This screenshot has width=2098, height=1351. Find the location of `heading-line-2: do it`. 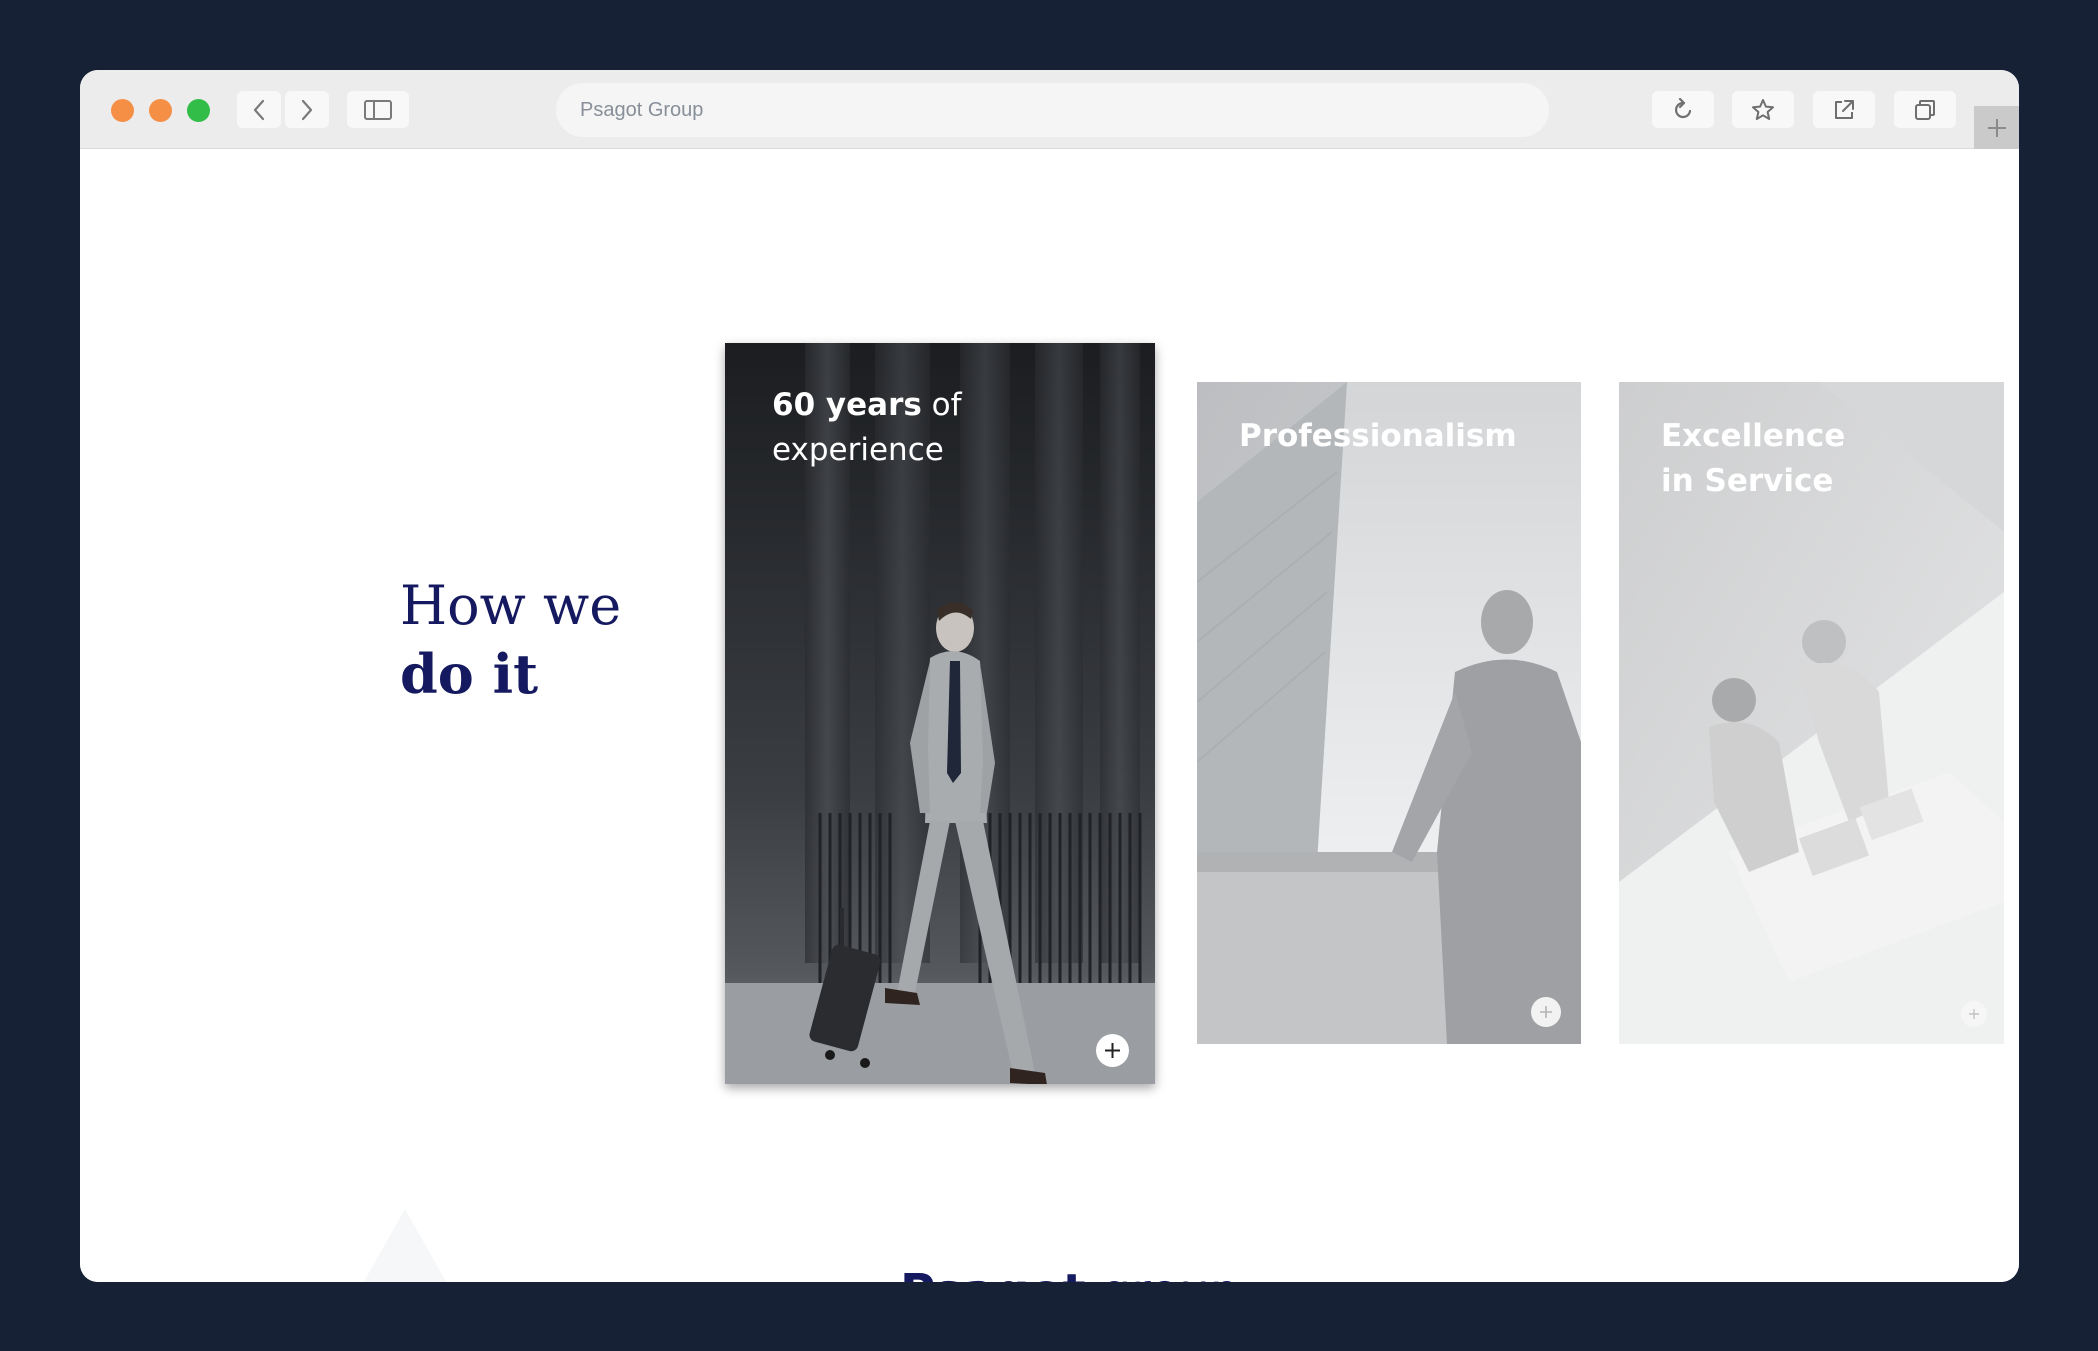

heading-line-2: do it is located at coordinates (469, 674).